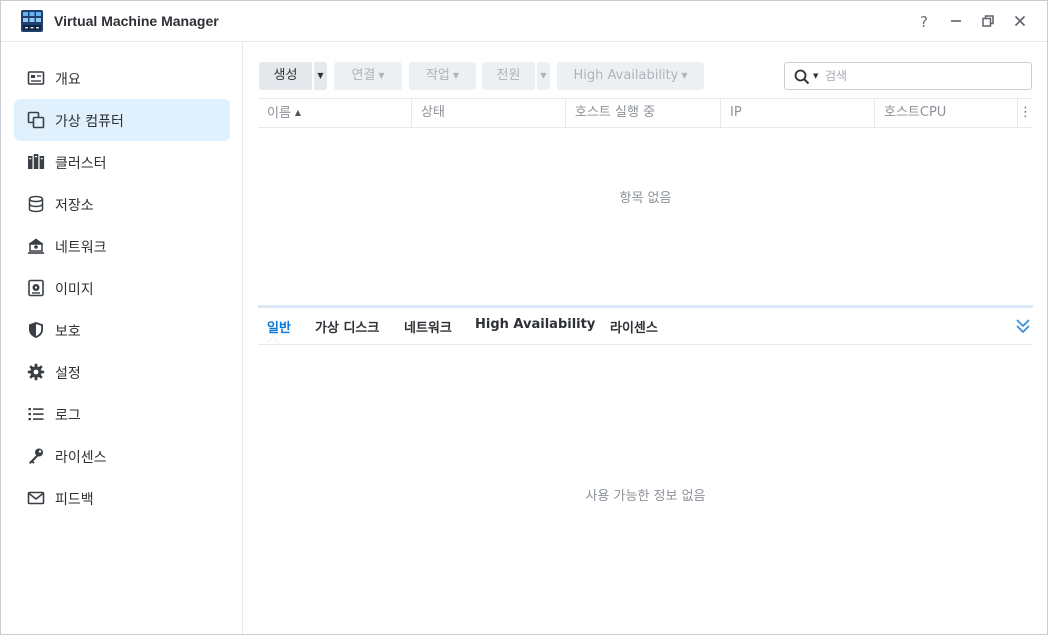 The width and height of the screenshot is (1048, 635). What do you see at coordinates (74, 290) in the screenshot?
I see `sidebar-item-label: 이미지` at bounding box center [74, 290].